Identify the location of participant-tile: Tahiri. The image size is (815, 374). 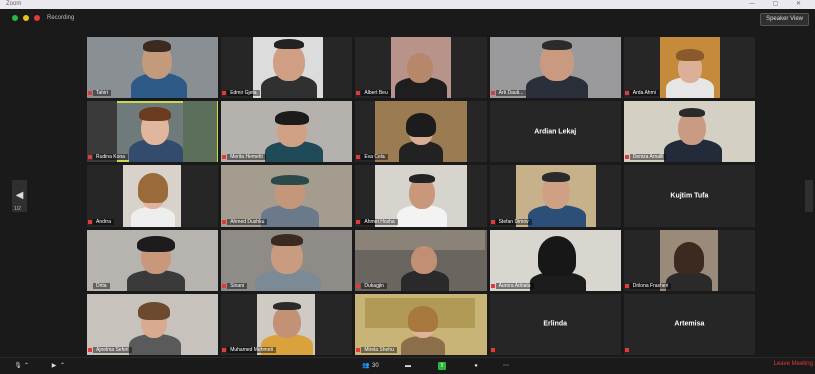
(153, 68).